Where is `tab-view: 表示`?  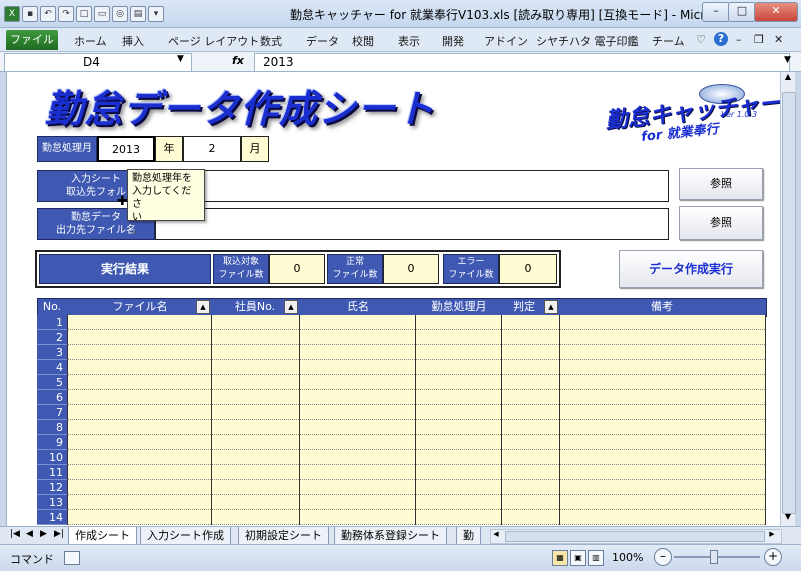 tab-view: 表示 is located at coordinates (409, 41).